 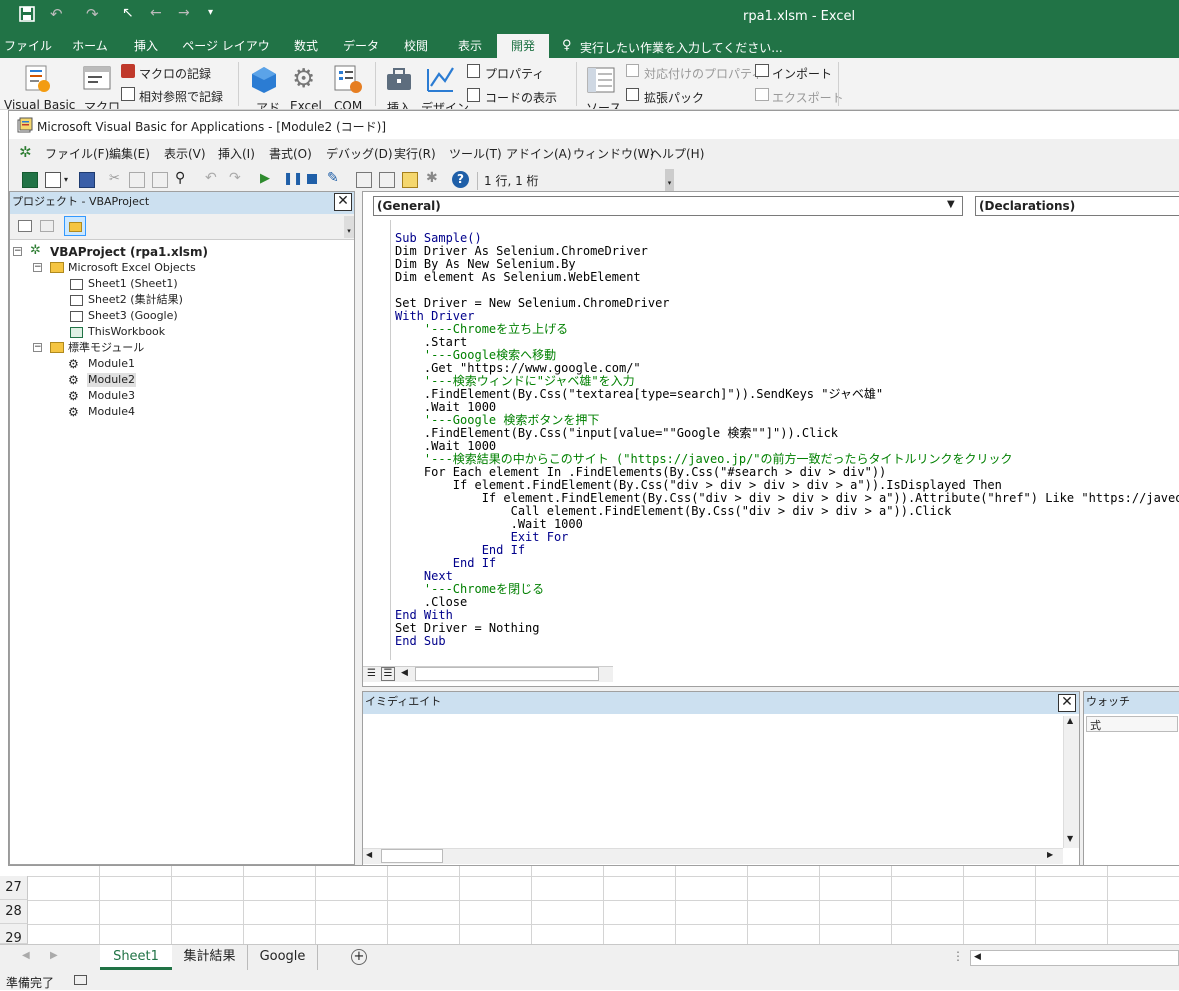 What do you see at coordinates (668, 206) in the screenshot?
I see `object-combo: (General)` at bounding box center [668, 206].